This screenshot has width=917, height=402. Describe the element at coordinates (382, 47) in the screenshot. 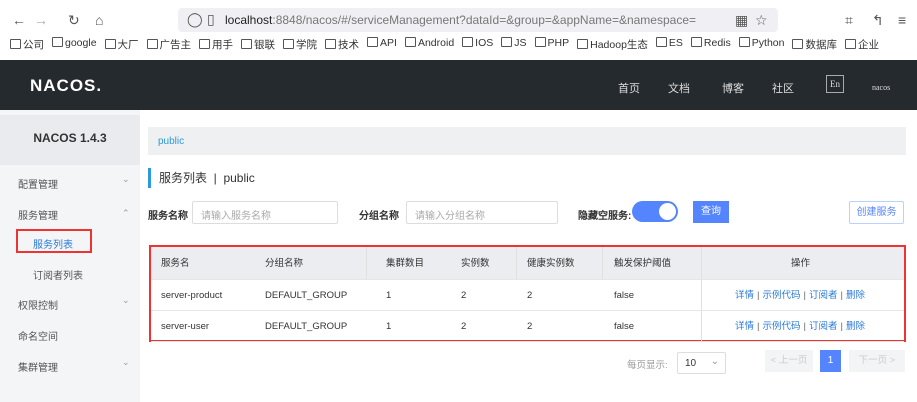

I see `bookmark-item: API` at that location.